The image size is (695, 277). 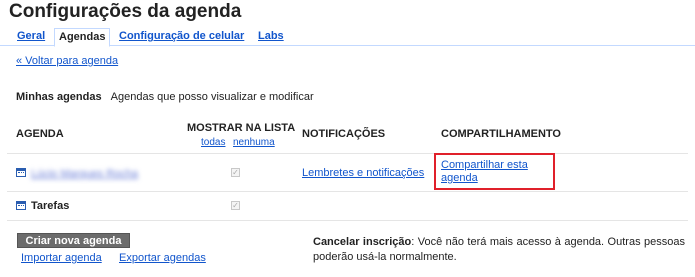 What do you see at coordinates (40, 134) in the screenshot?
I see `column-header-calendar: AGENDA` at bounding box center [40, 134].